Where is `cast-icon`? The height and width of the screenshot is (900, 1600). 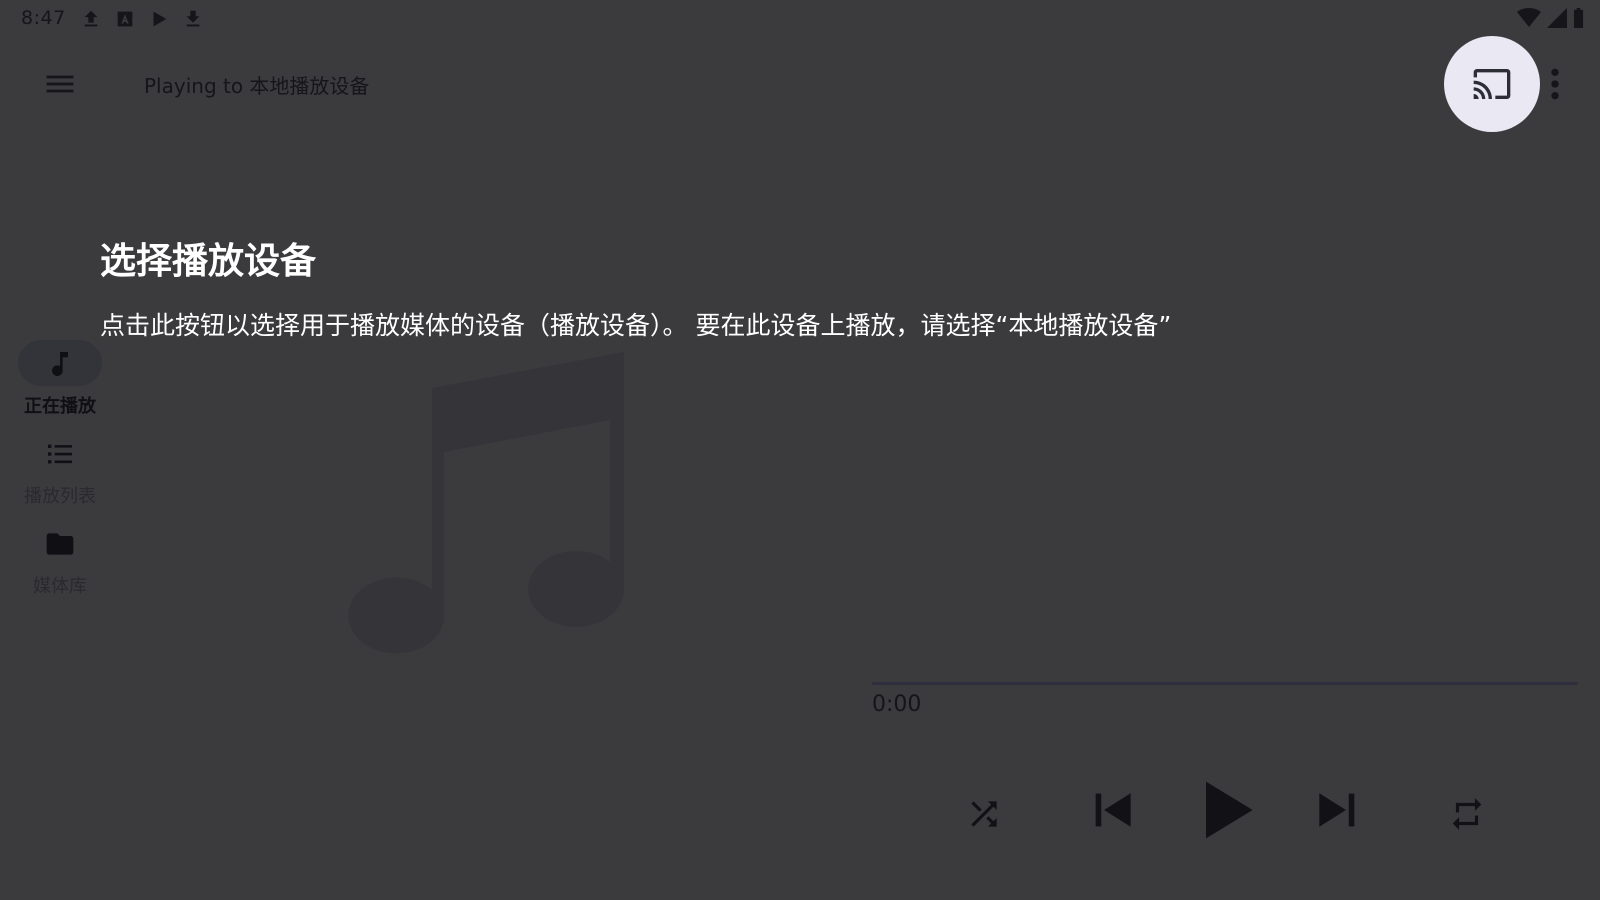
cast-icon is located at coordinates (1492, 84).